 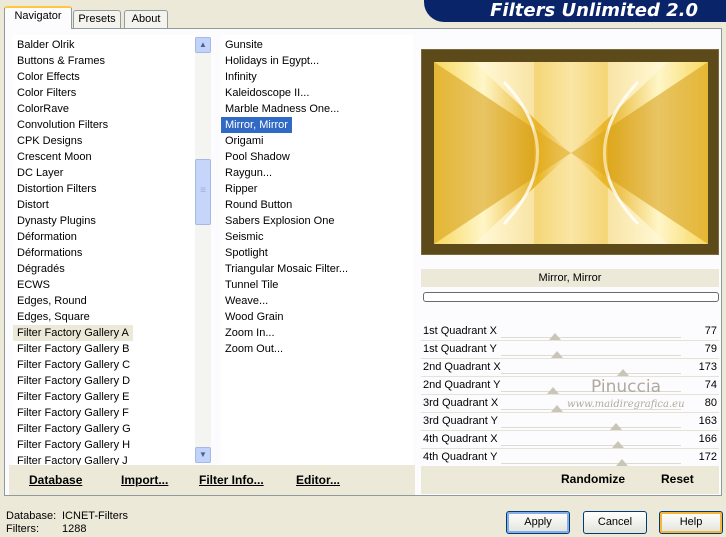 What do you see at coordinates (38, 17) in the screenshot?
I see `tab-navigator: Navigator` at bounding box center [38, 17].